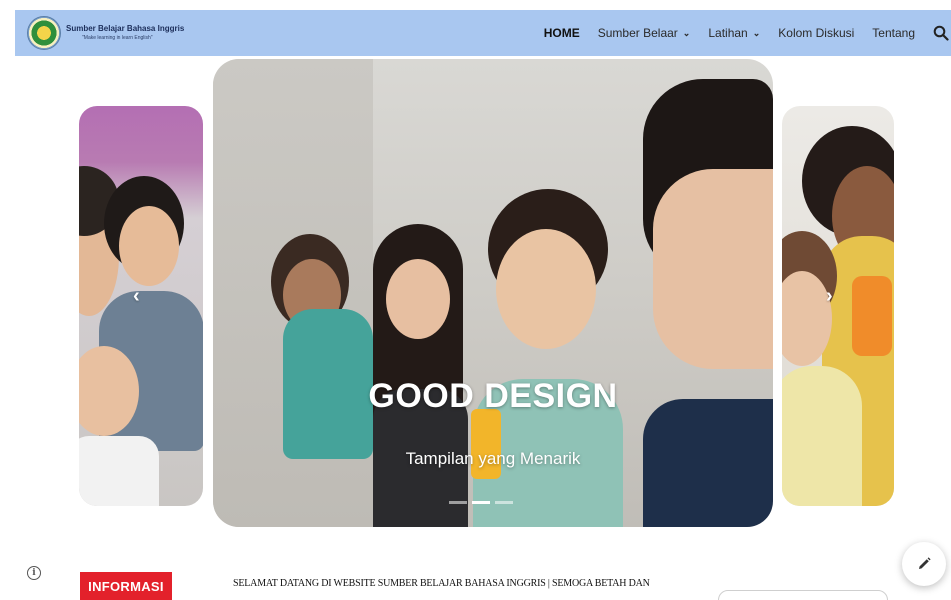 This screenshot has width=951, height=600. Describe the element at coordinates (829, 296) in the screenshot. I see `carousel-next-button: ›` at that location.